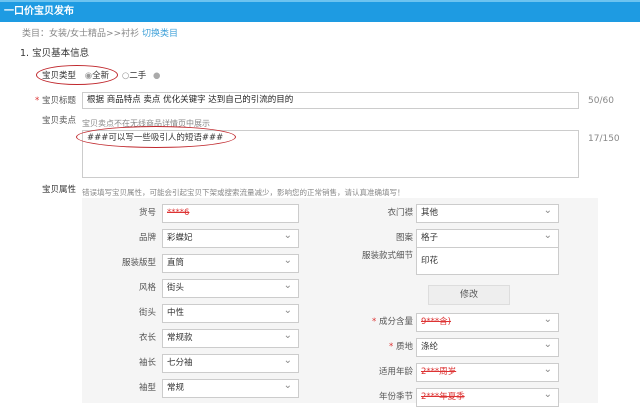 The width and height of the screenshot is (640, 407). What do you see at coordinates (230, 312) in the screenshot?
I see `attribute-select: 中性` at bounding box center [230, 312].